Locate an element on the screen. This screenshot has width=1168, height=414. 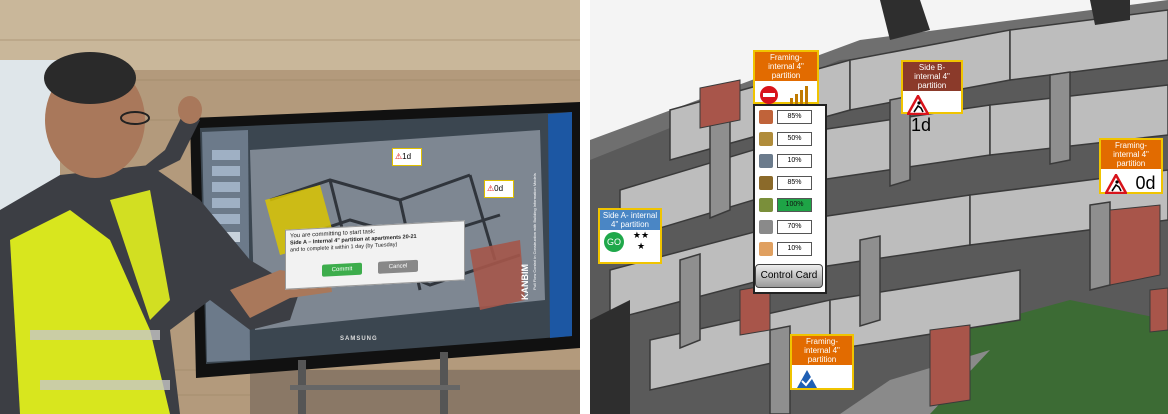
control-card-row: 100% is located at coordinates (790, 205).